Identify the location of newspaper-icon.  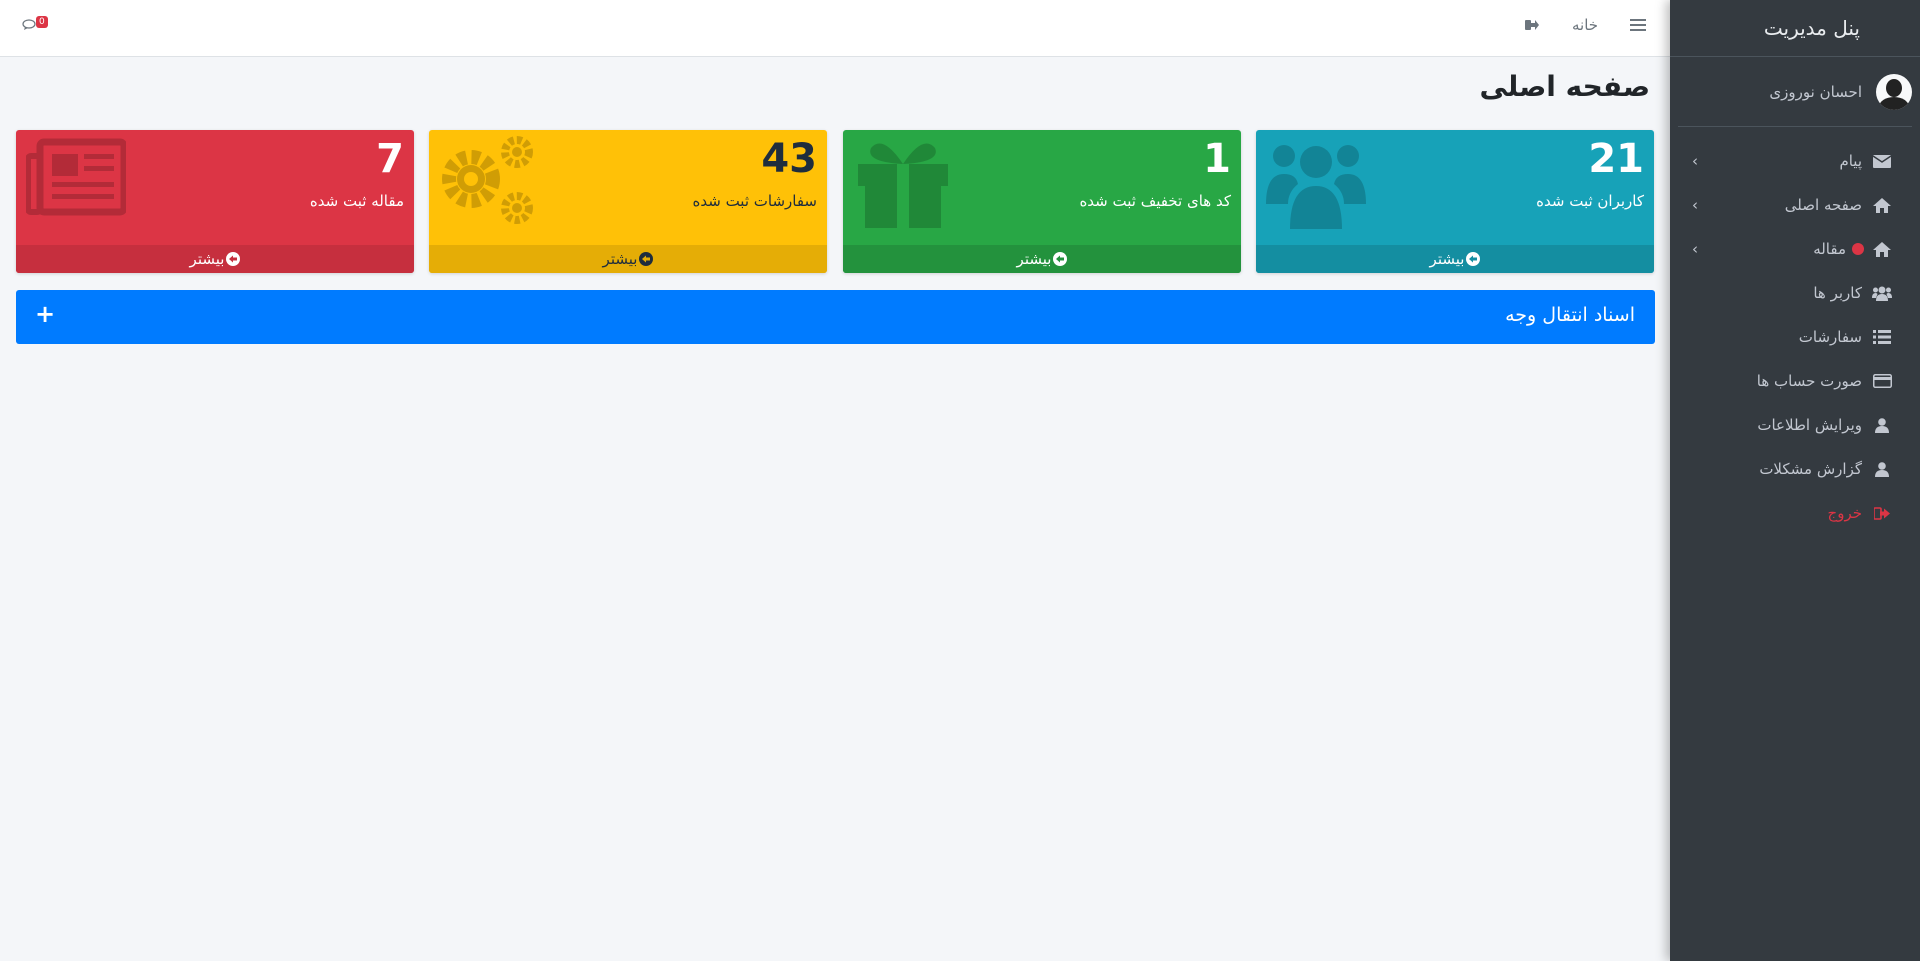
(76, 177).